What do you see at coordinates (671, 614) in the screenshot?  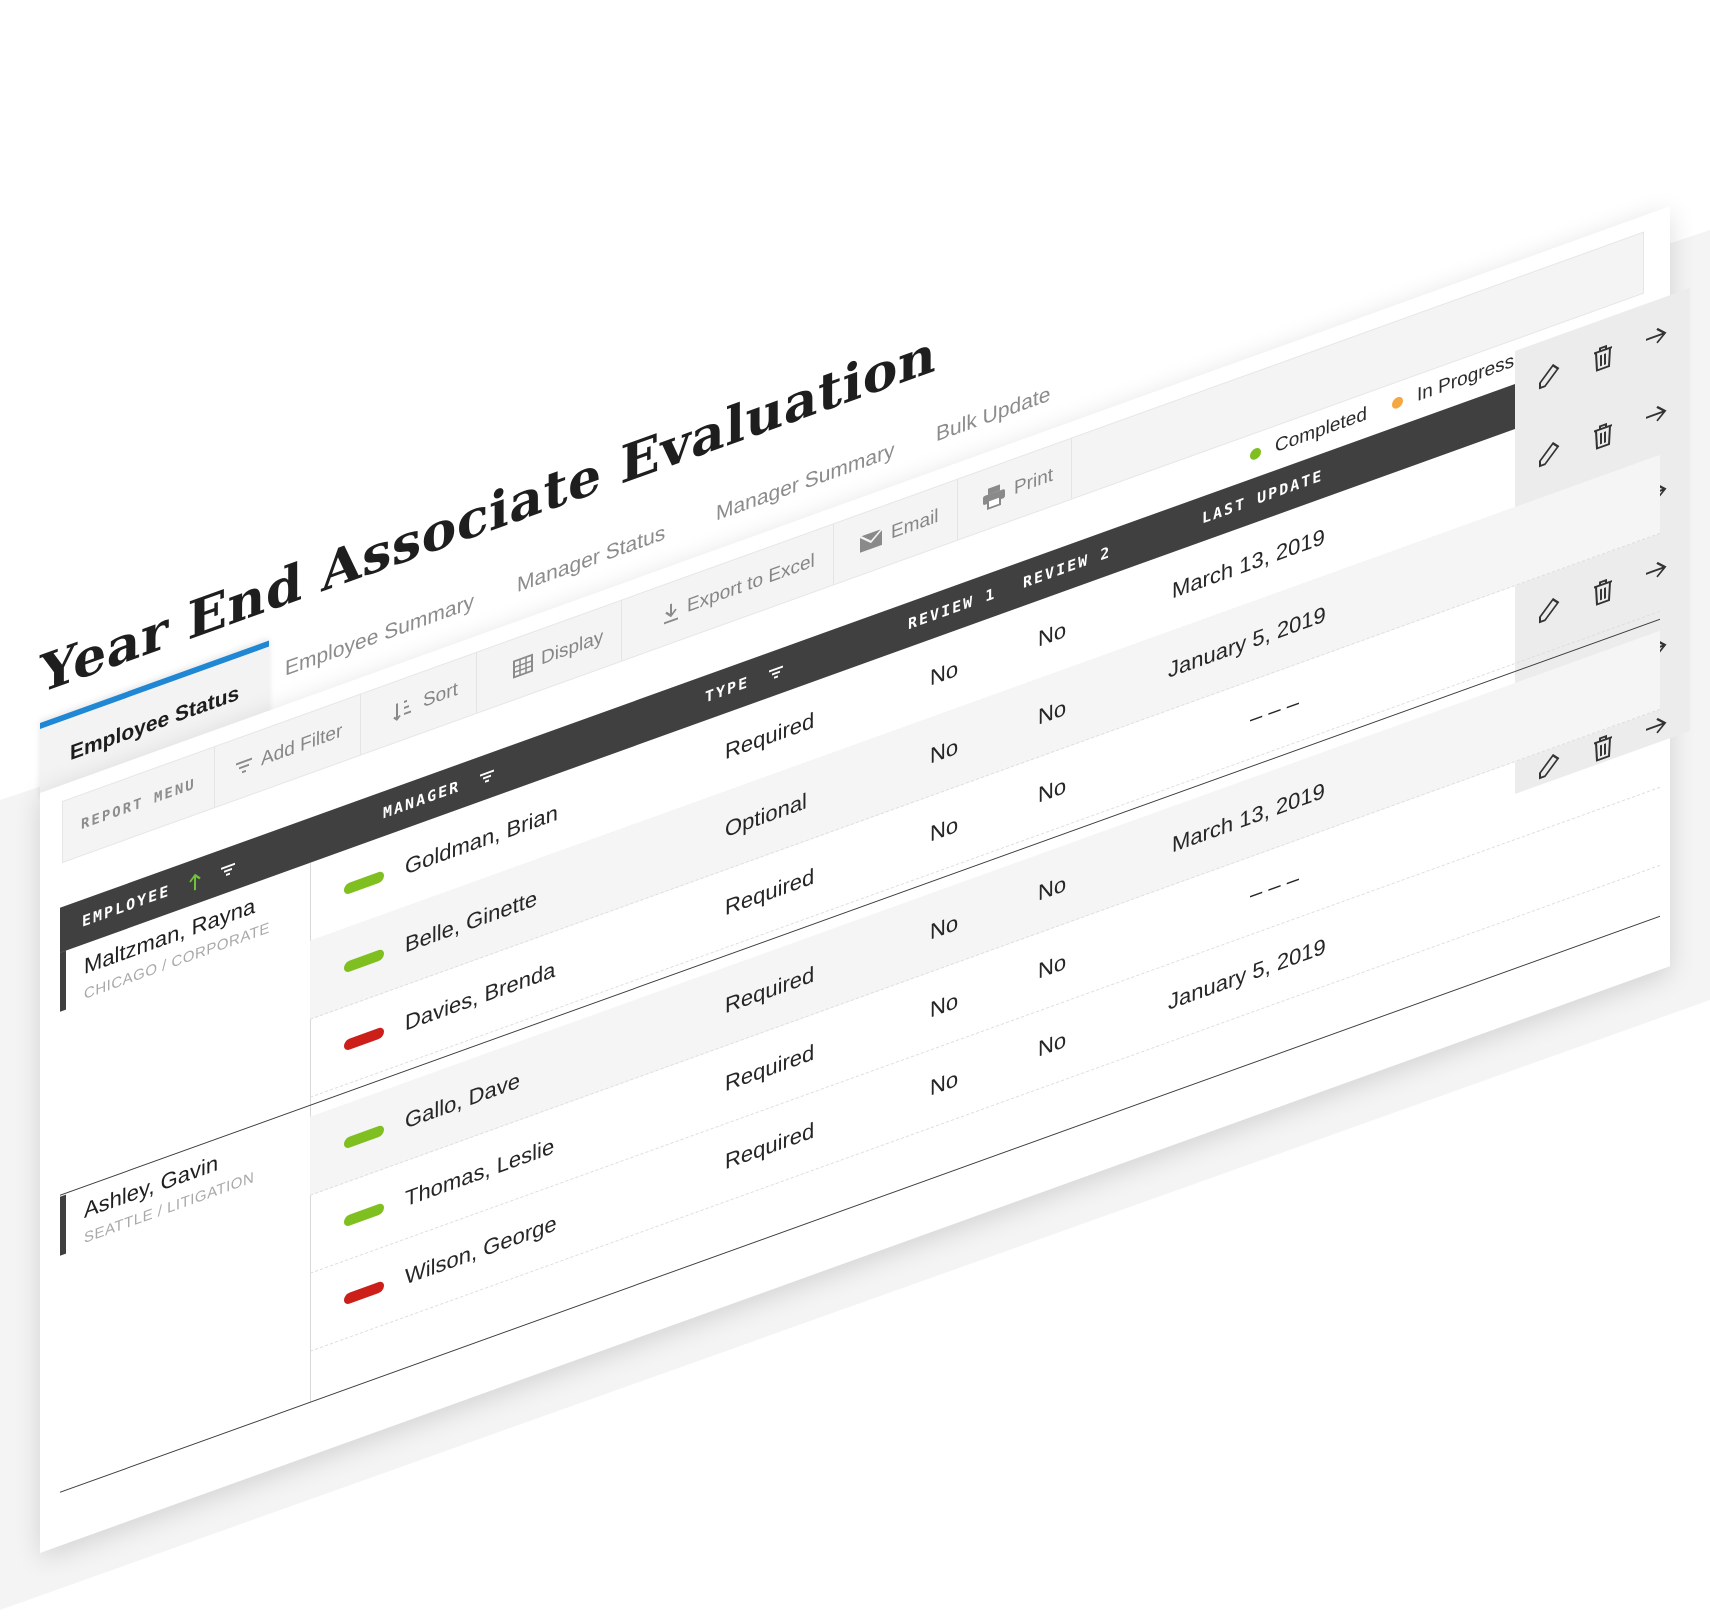 I see `download-icon` at bounding box center [671, 614].